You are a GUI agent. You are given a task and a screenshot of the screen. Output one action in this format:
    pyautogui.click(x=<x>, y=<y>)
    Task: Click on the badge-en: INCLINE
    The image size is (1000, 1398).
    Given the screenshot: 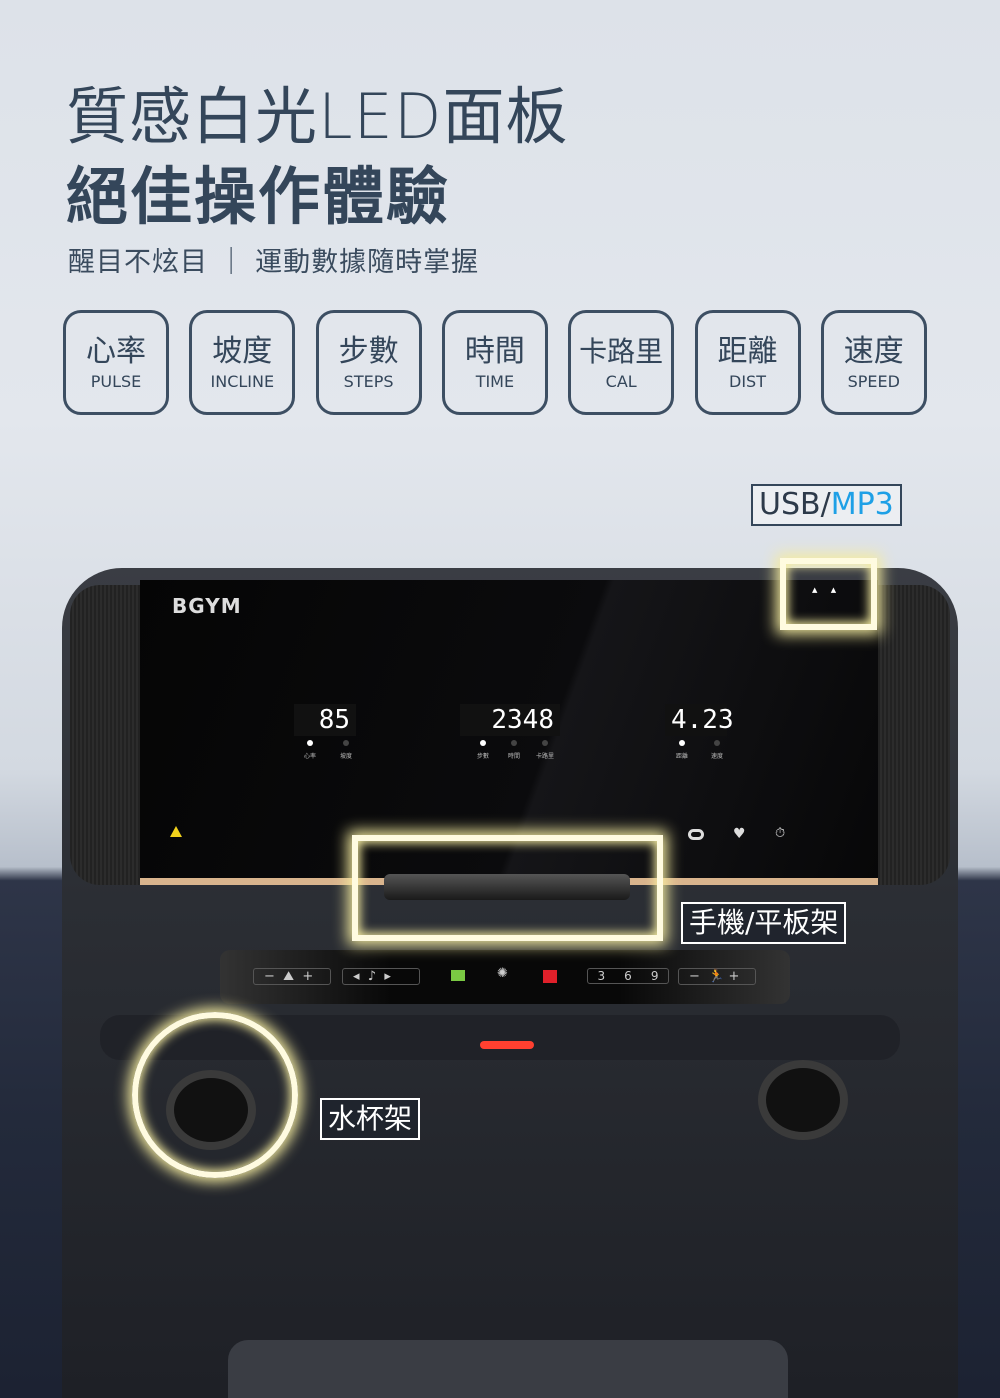 What is the action you would take?
    pyautogui.click(x=242, y=381)
    